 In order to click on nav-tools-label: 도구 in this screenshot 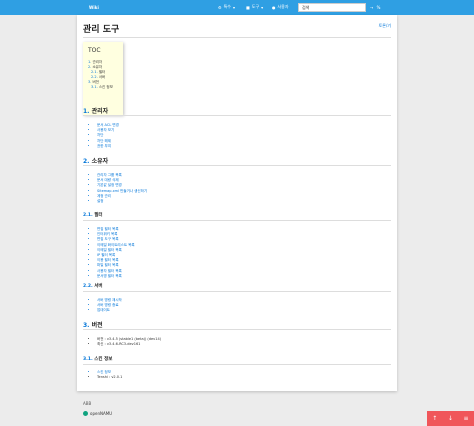, I will do `click(255, 6)`.